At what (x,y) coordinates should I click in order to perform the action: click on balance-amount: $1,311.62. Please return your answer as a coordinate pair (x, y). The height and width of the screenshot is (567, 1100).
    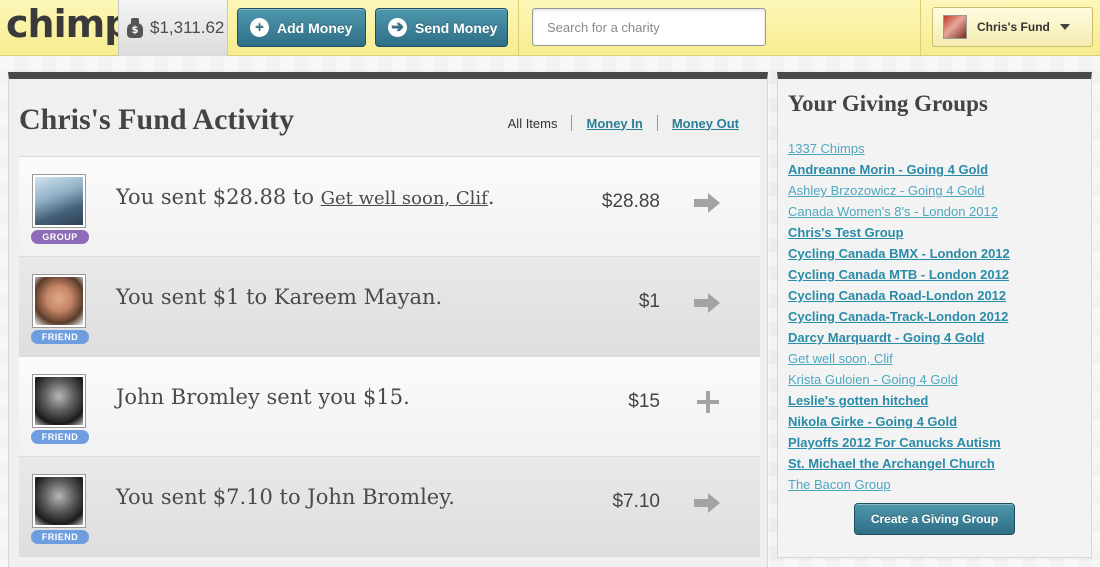
    Looking at the image, I should click on (187, 27).